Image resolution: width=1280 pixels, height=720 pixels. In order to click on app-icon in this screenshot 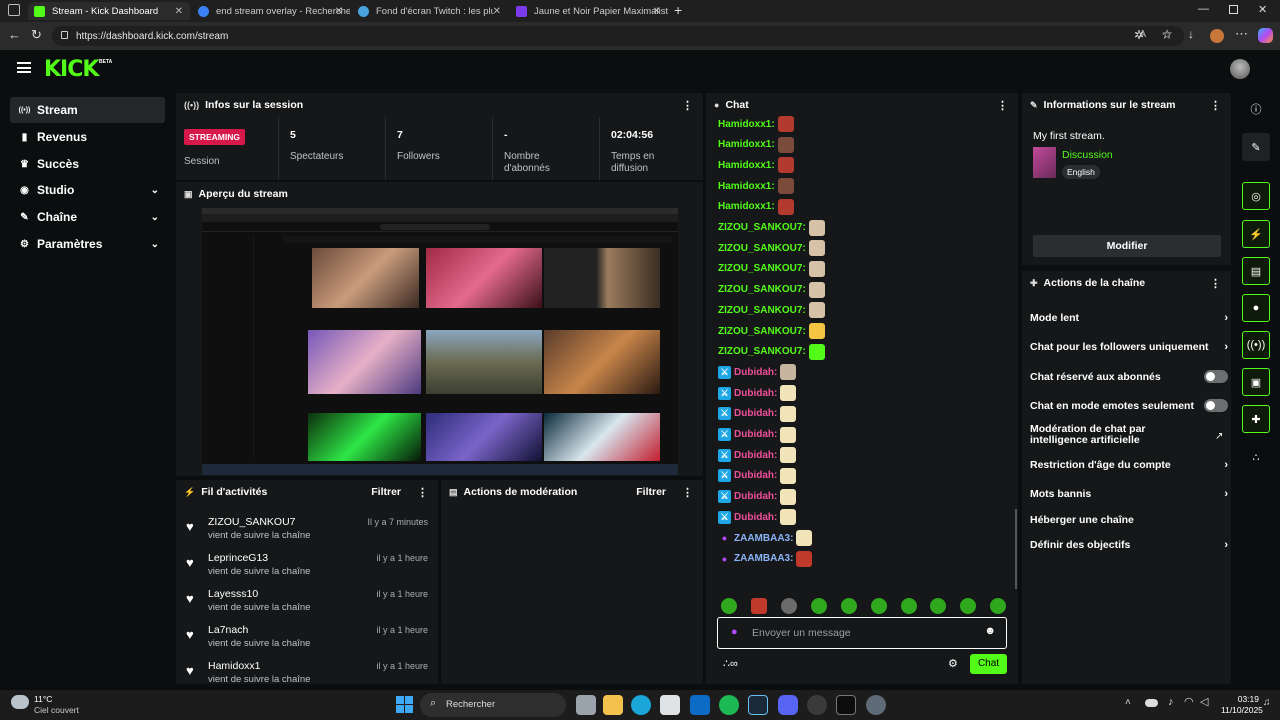, I will do `click(817, 705)`.